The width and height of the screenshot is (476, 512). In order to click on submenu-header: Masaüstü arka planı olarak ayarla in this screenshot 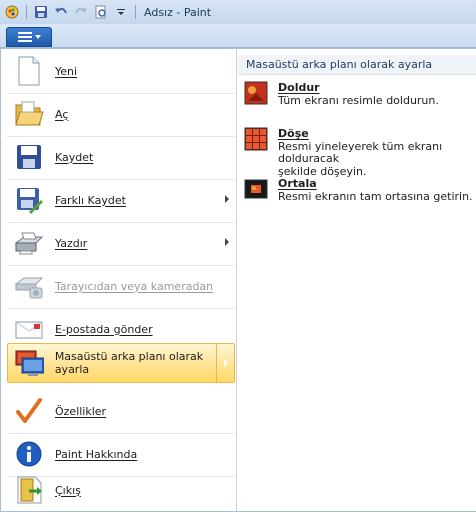, I will do `click(357, 65)`.